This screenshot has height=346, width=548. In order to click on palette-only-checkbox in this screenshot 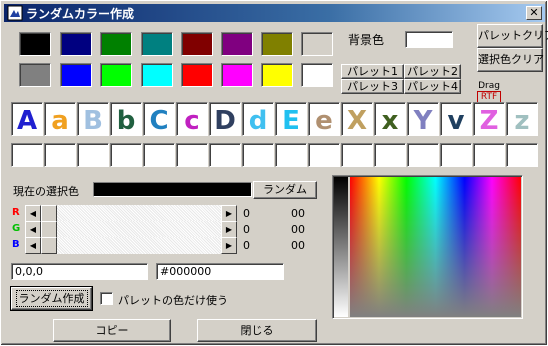, I will do `click(106, 298)`.